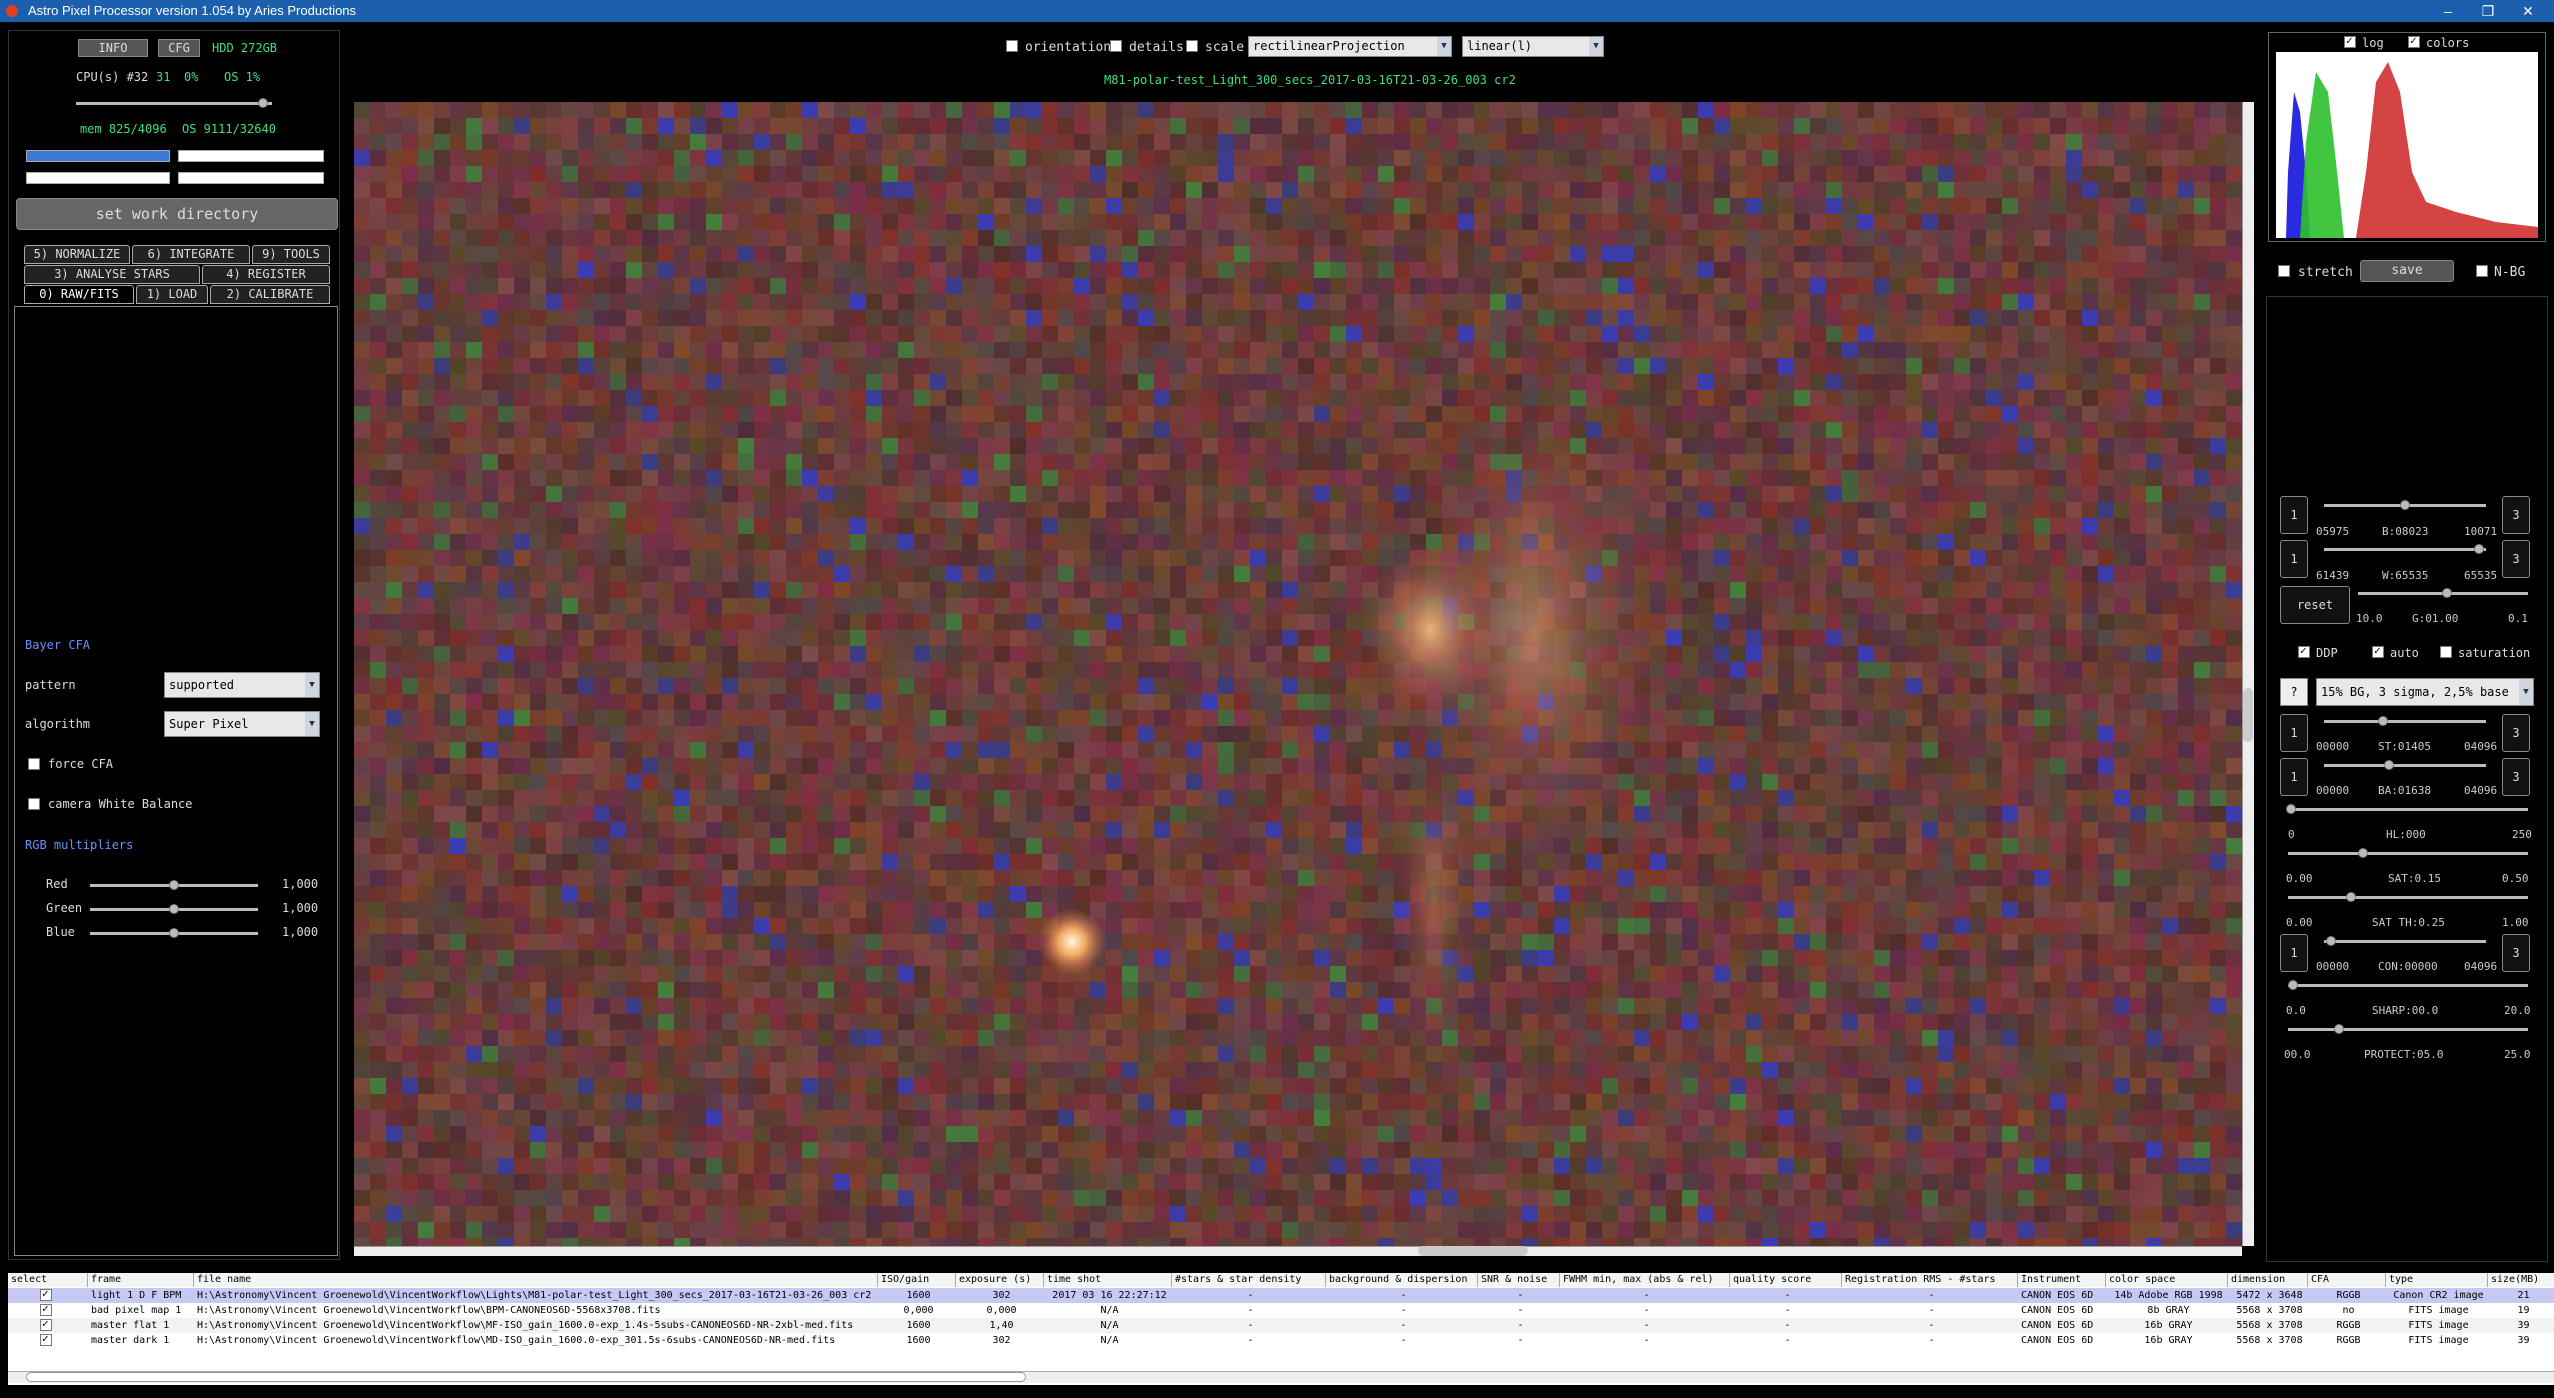  I want to click on w-slider-knob, so click(2479, 549).